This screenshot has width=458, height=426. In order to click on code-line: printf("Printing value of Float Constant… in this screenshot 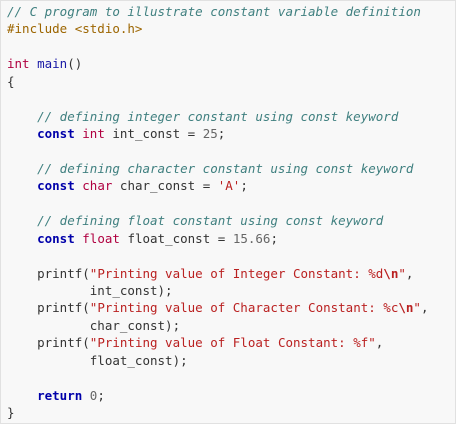, I will do `click(229, 342)`.